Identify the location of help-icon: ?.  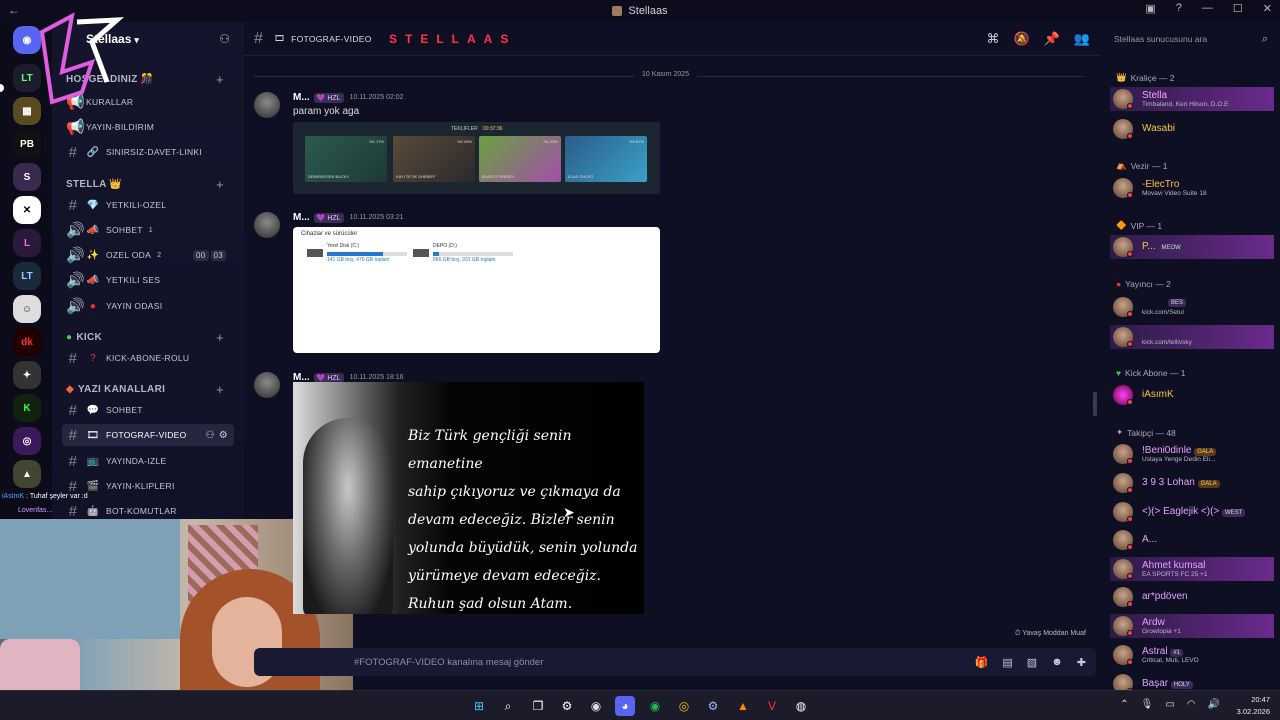
(1179, 8).